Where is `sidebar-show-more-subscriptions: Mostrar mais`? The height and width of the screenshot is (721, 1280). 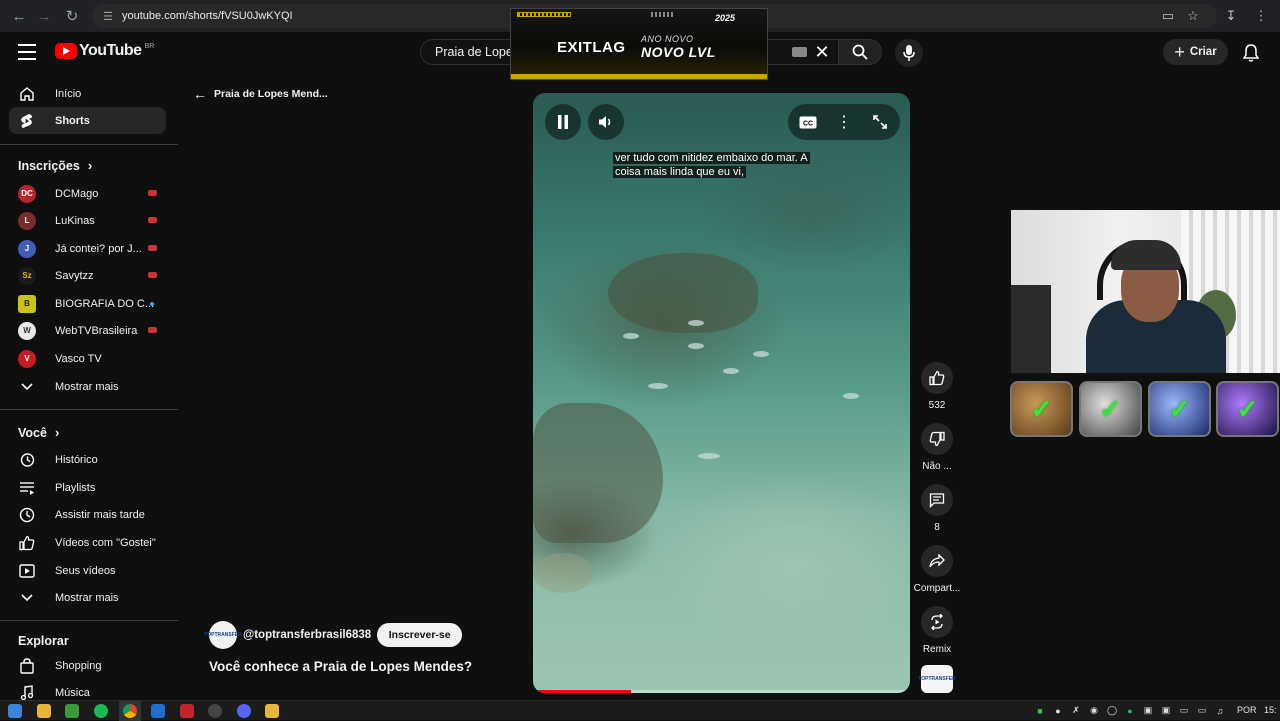 sidebar-show-more-subscriptions: Mostrar mais is located at coordinates (87, 386).